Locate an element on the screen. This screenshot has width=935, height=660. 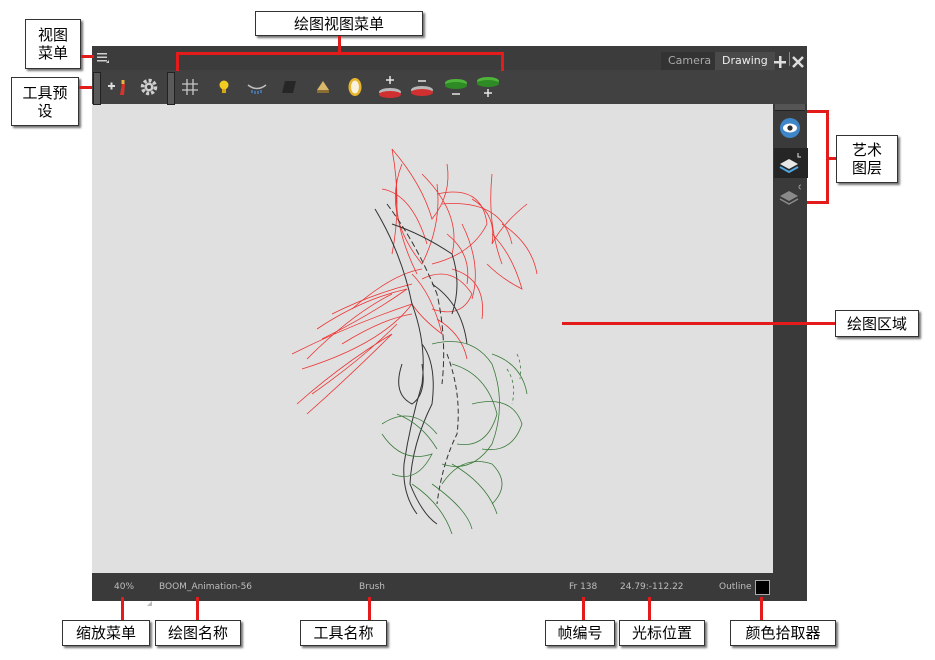
tab-camera: Camera is located at coordinates (690, 61).